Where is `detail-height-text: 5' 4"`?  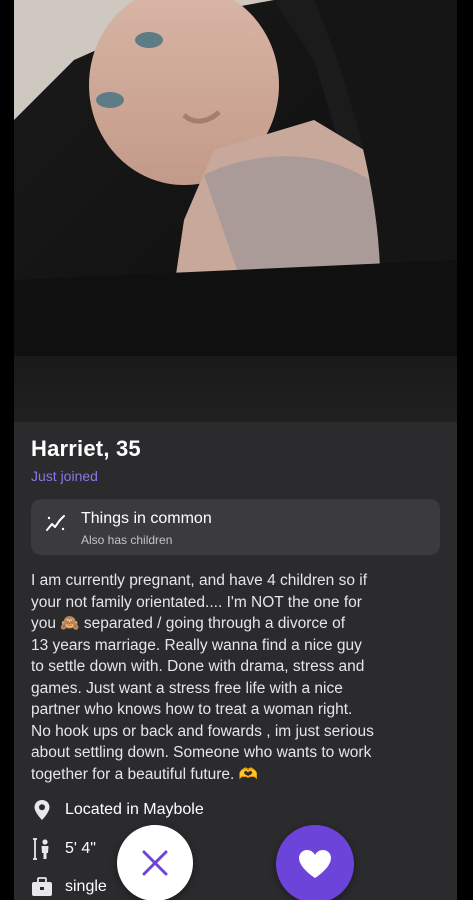
detail-height-text: 5' 4" is located at coordinates (80, 848).